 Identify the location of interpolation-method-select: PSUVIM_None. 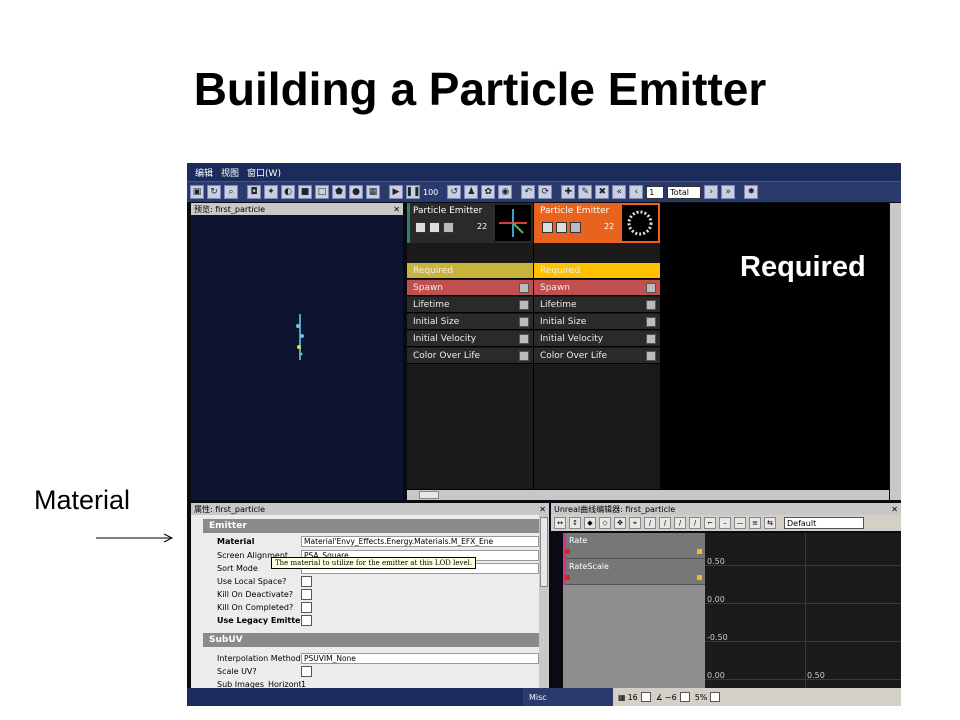
(420, 658).